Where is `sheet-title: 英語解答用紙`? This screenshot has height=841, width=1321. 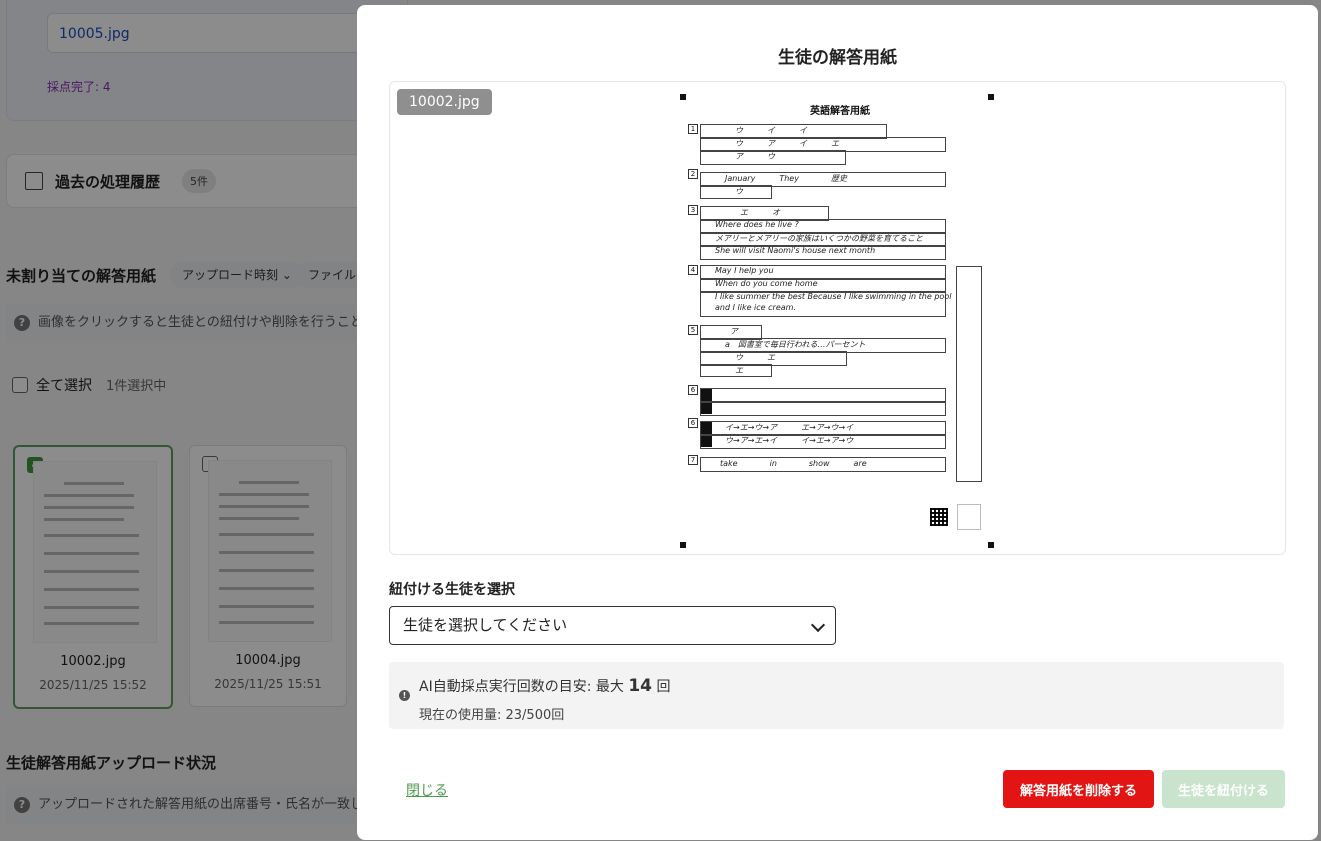 sheet-title: 英語解答用紙 is located at coordinates (840, 111).